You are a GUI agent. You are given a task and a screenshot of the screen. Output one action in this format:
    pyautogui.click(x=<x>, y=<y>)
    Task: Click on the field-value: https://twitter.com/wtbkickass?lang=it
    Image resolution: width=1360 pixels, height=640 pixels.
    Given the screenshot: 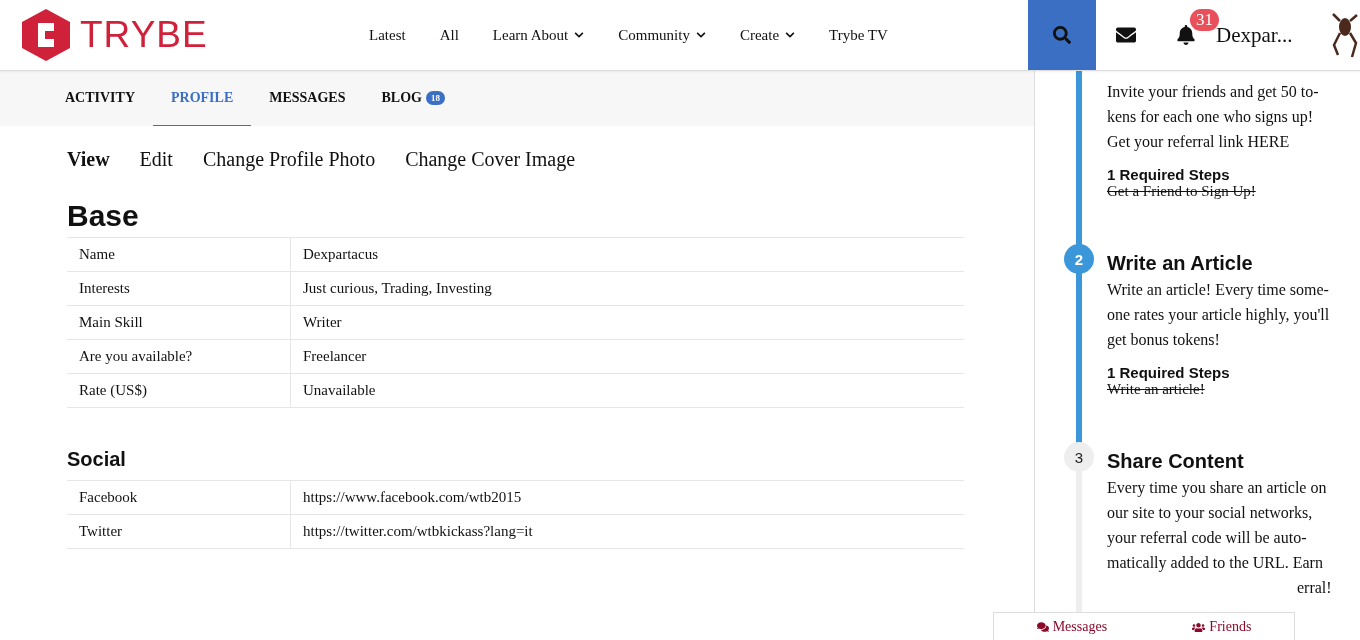 What is the action you would take?
    pyautogui.click(x=418, y=531)
    